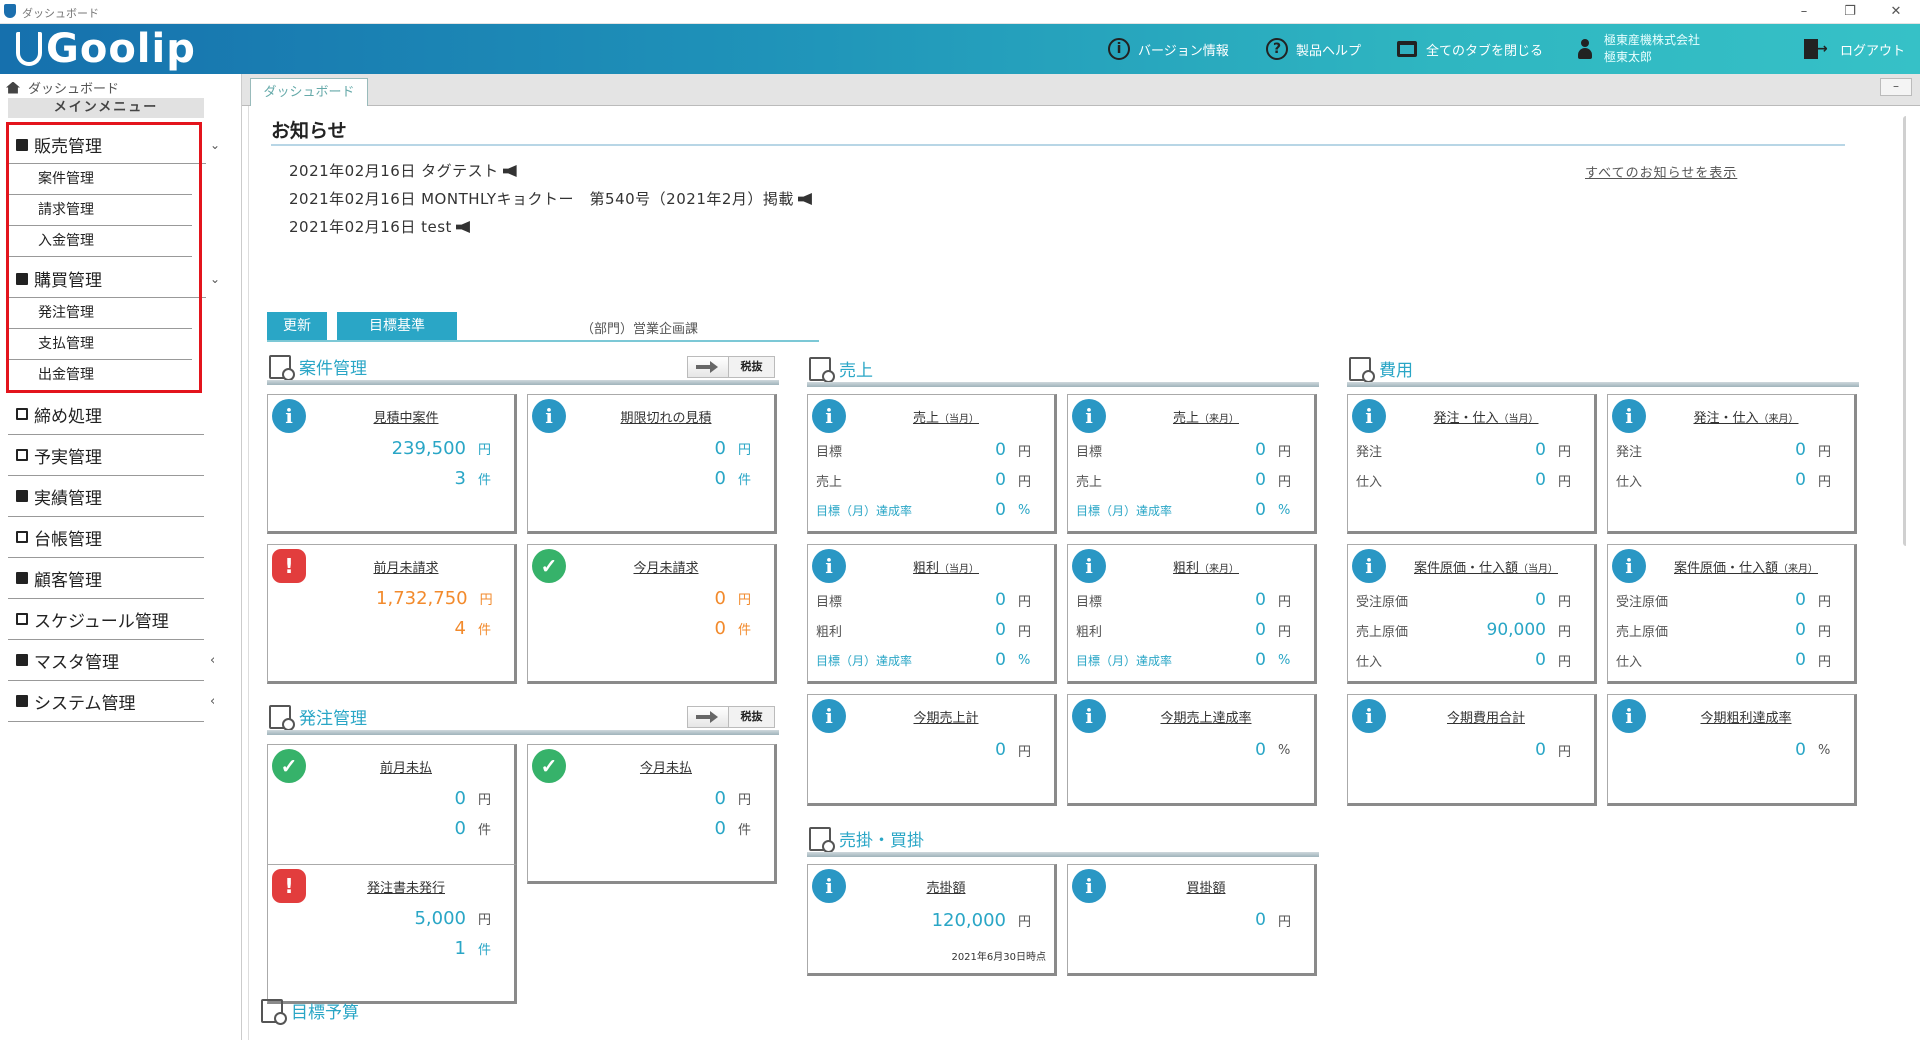 The image size is (1920, 1040). Describe the element at coordinates (13, 87) in the screenshot. I see `home-icon` at that location.